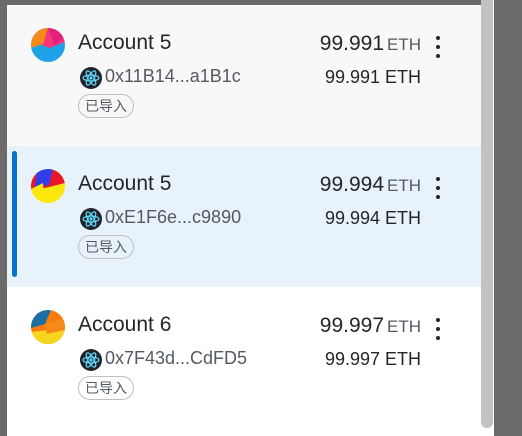 The width and height of the screenshot is (522, 436). I want to click on account-name: Account 6, so click(125, 324).